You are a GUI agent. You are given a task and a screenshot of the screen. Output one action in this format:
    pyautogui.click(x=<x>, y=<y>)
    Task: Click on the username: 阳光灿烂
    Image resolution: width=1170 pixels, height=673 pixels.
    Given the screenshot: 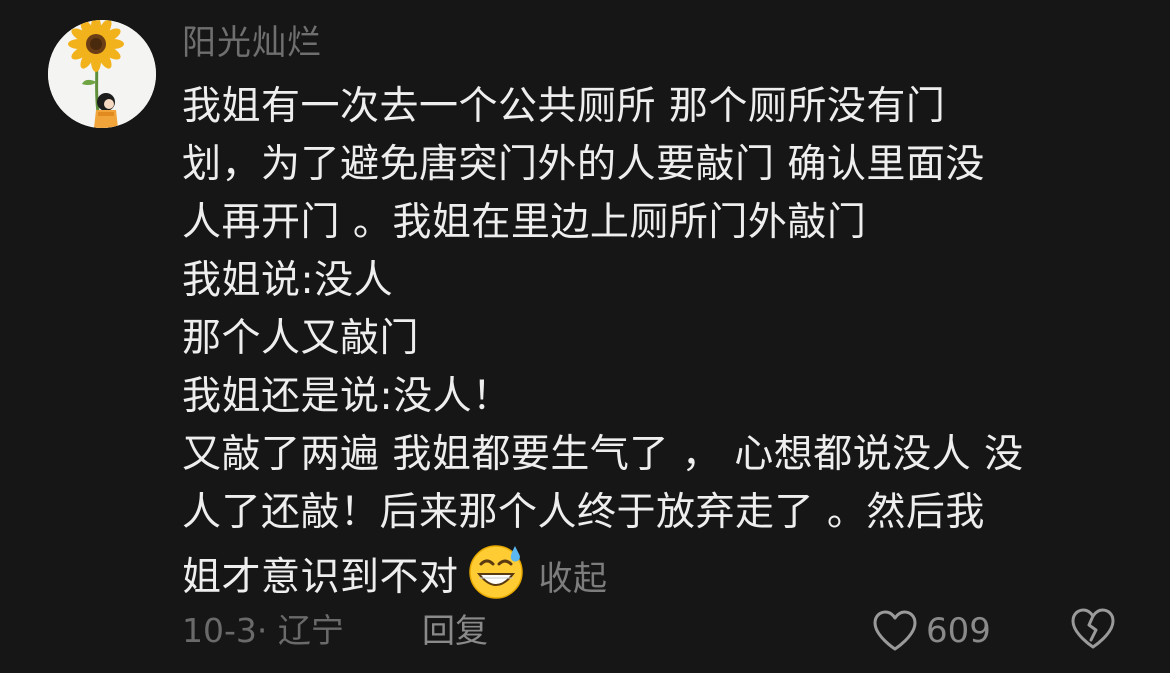 What is the action you would take?
    pyautogui.click(x=252, y=43)
    